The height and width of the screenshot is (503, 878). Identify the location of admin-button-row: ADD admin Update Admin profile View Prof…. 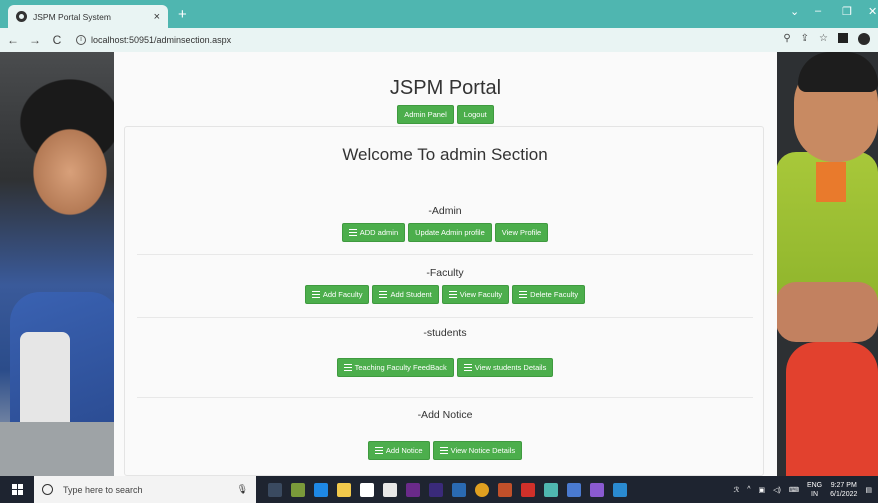
(445, 232).